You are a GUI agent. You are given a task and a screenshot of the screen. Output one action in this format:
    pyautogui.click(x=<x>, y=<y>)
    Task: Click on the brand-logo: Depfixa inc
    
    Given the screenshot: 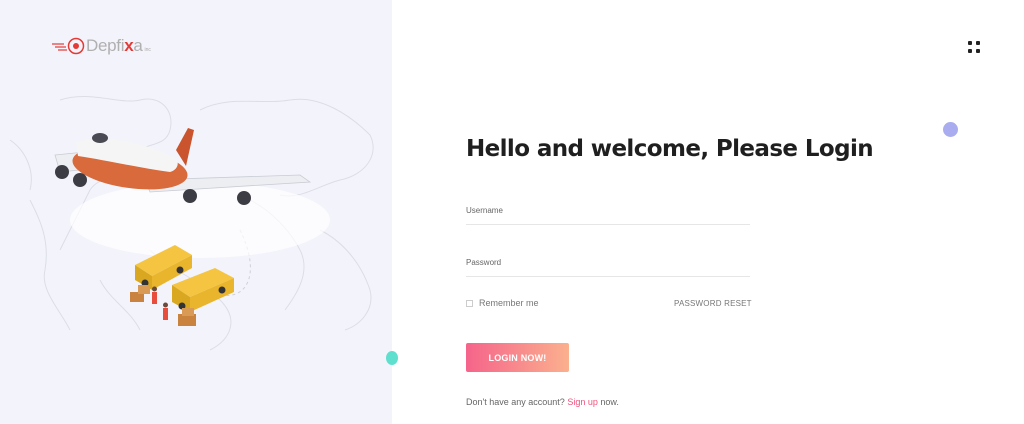 What is the action you would take?
    pyautogui.click(x=101, y=46)
    